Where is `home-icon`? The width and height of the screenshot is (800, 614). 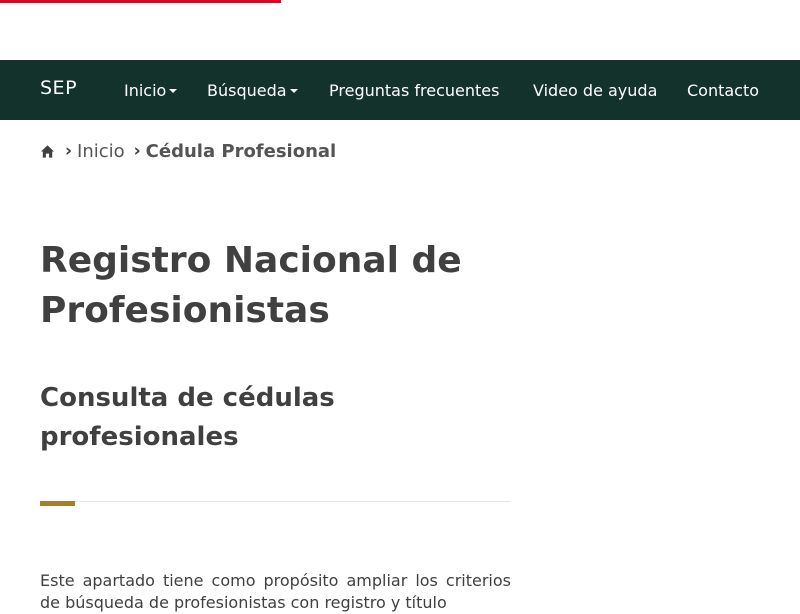
home-icon is located at coordinates (47, 151).